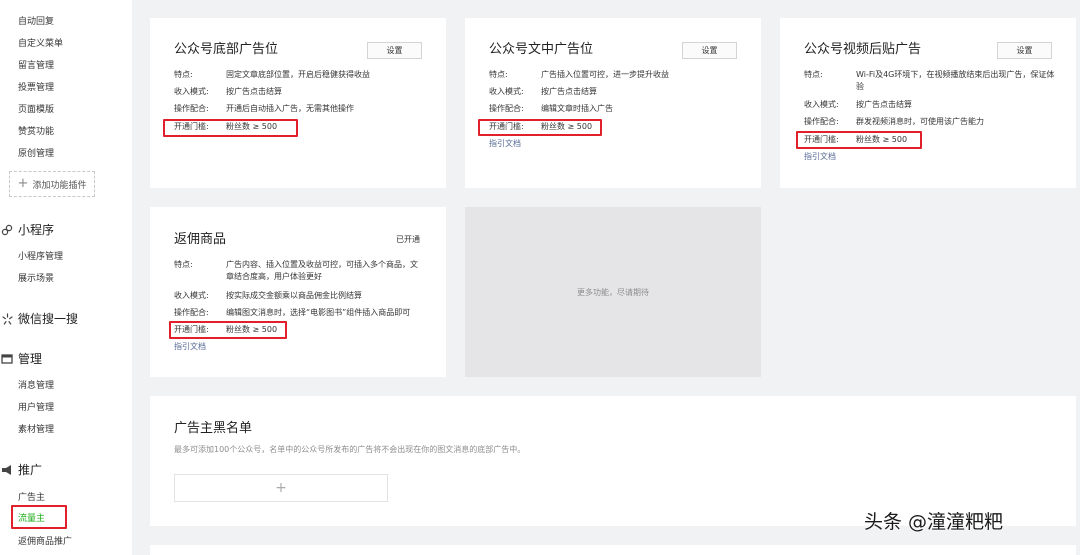  What do you see at coordinates (408, 239) in the screenshot?
I see `status-enabled: 已开通` at bounding box center [408, 239].